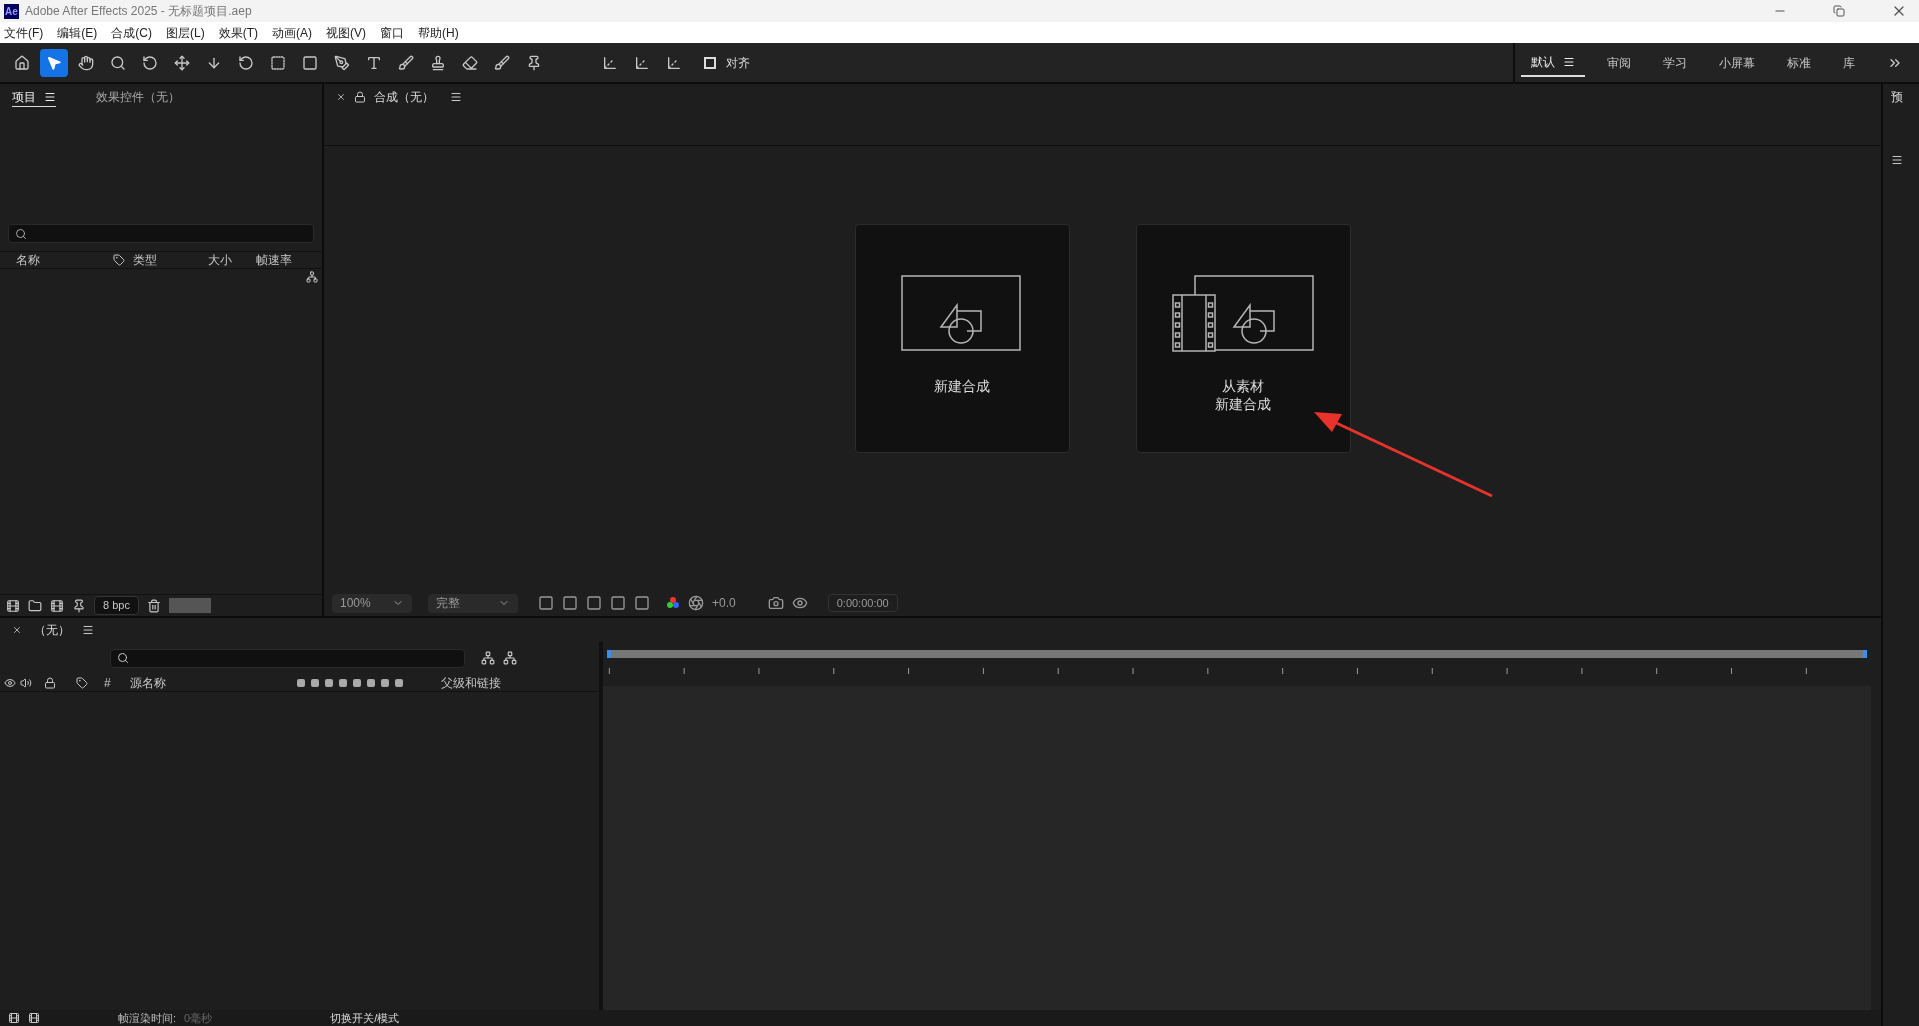 This screenshot has width=1919, height=1026. What do you see at coordinates (710, 62) in the screenshot?
I see `snap-checkbox` at bounding box center [710, 62].